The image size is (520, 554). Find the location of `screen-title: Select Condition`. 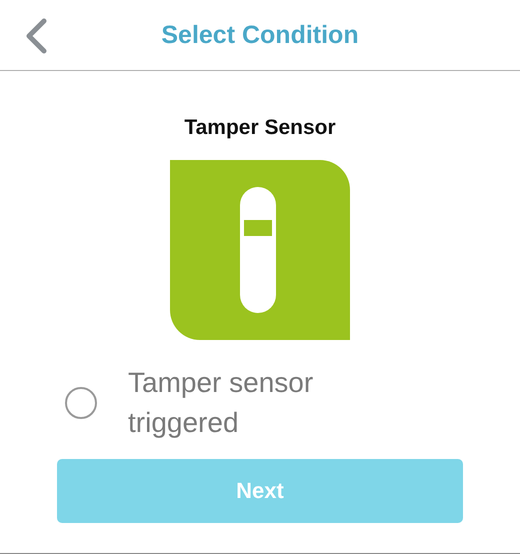

screen-title: Select Condition is located at coordinates (260, 35).